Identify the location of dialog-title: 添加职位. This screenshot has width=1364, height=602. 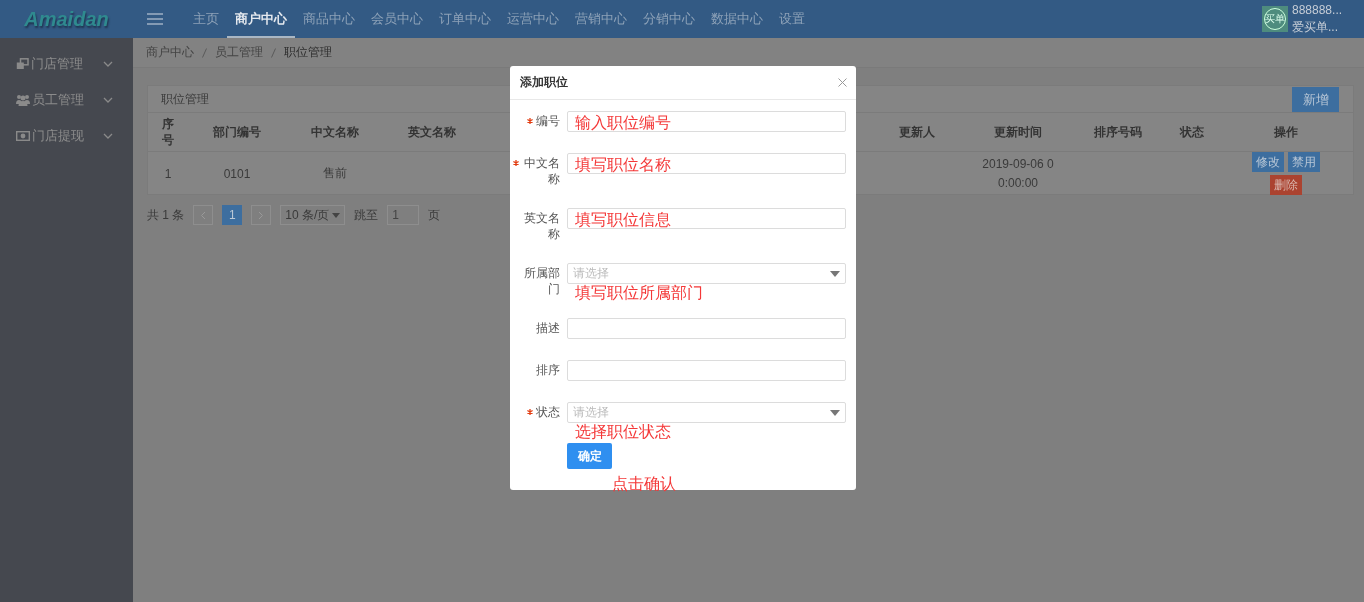
(544, 82).